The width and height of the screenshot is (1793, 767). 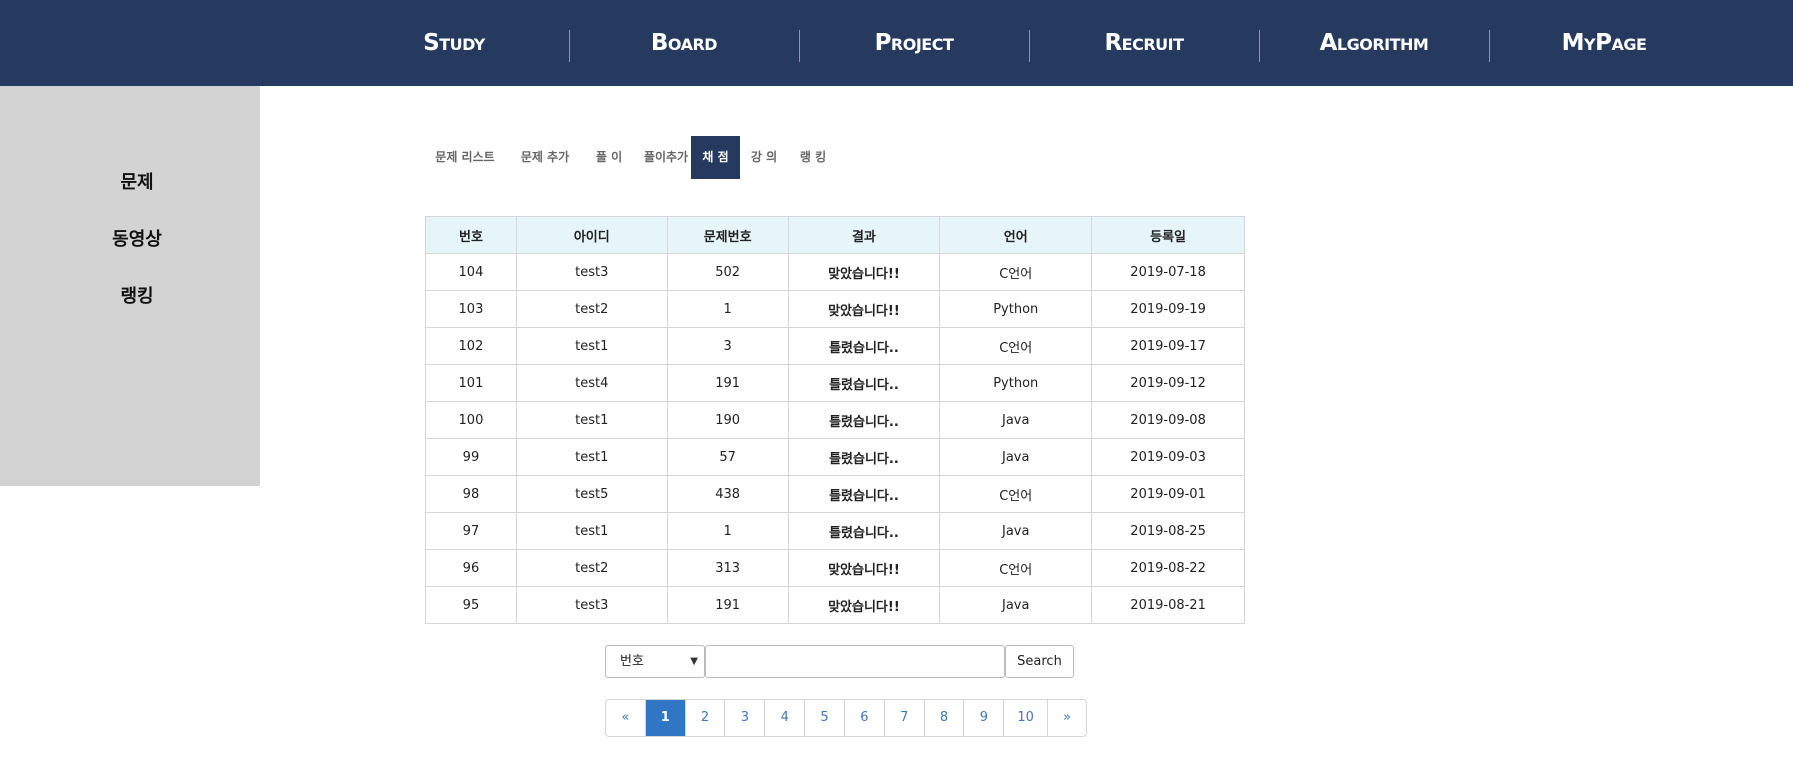 What do you see at coordinates (137, 238) in the screenshot?
I see `sidebar-item-videos: 동영상` at bounding box center [137, 238].